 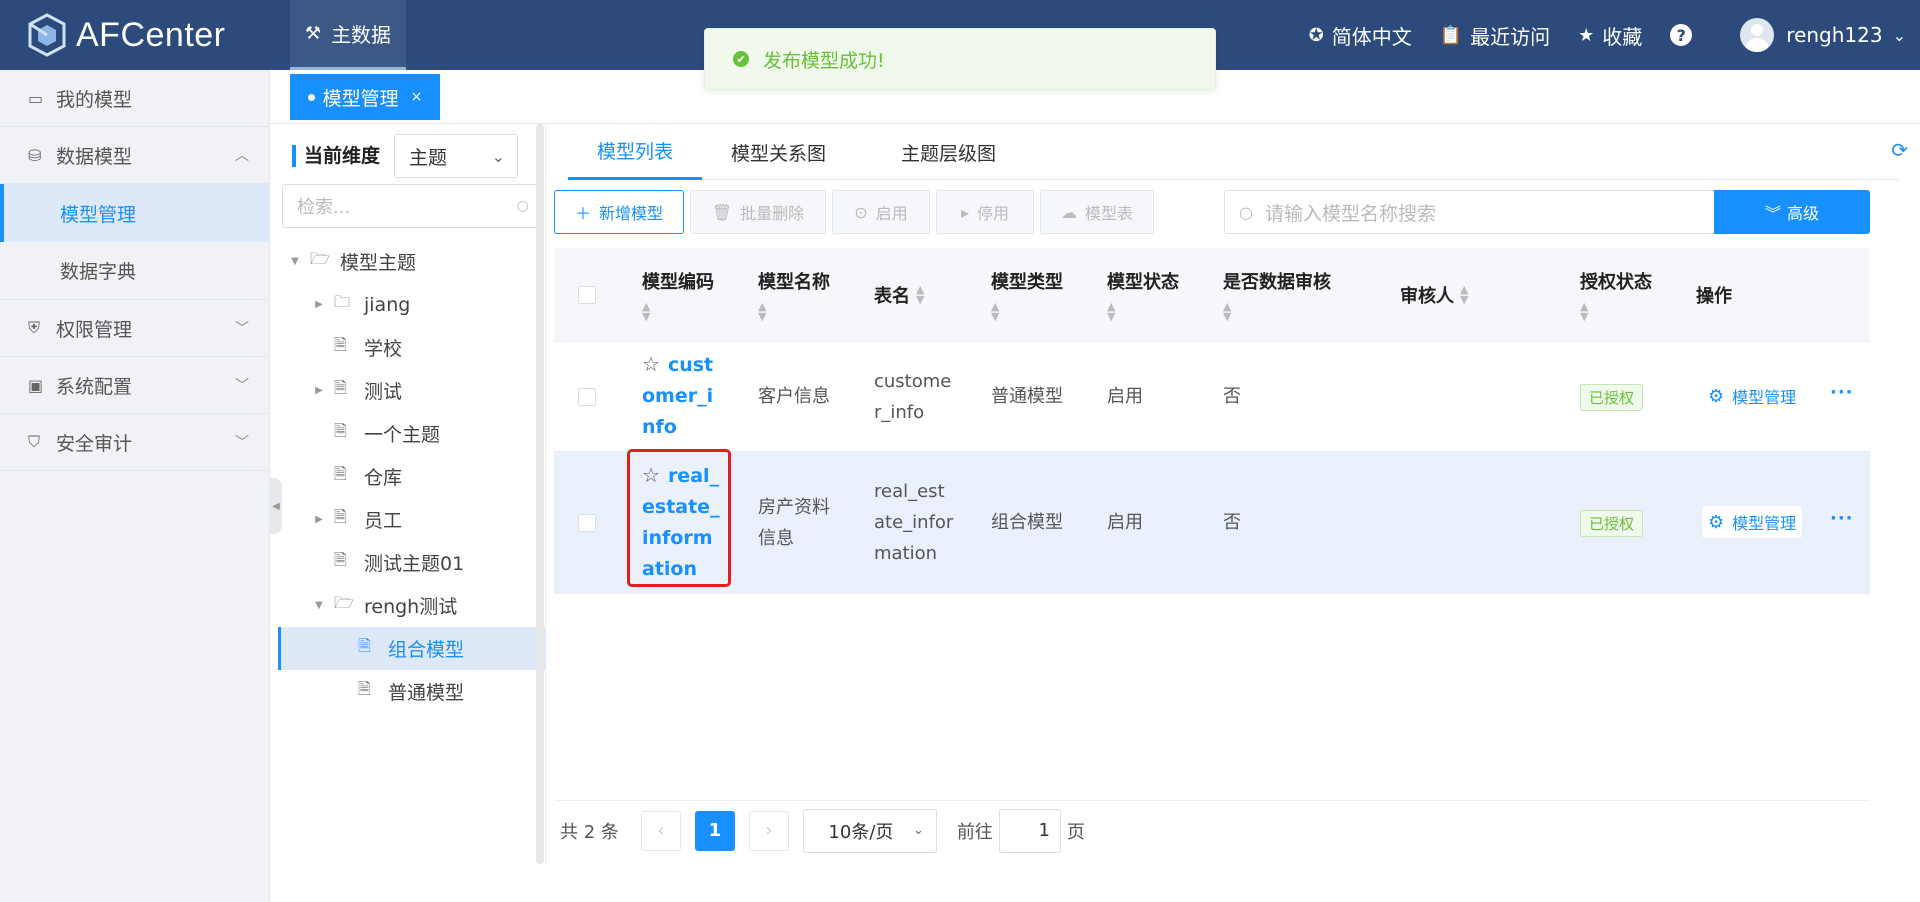 I want to click on tree-node: ▶ 🗎 测试, so click(x=412, y=390).